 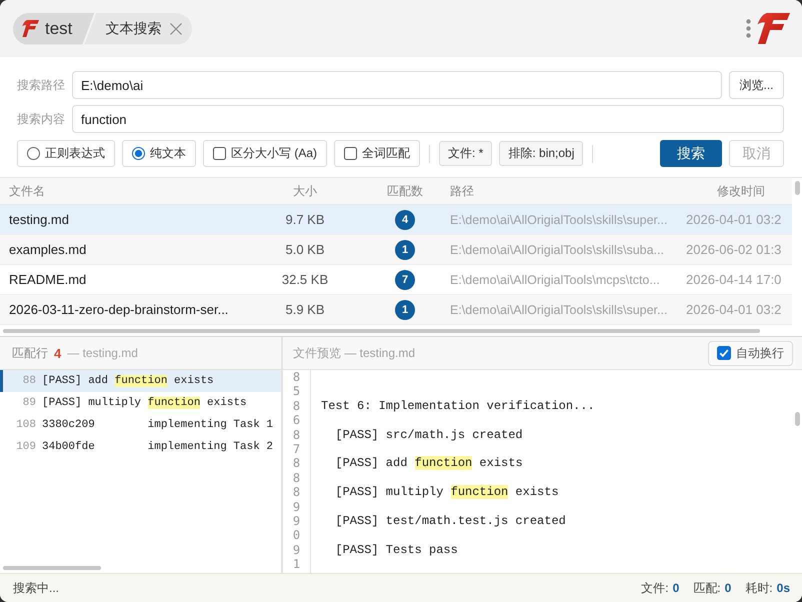 What do you see at coordinates (305, 279) in the screenshot?
I see `file-size-cell: 32.5 KB` at bounding box center [305, 279].